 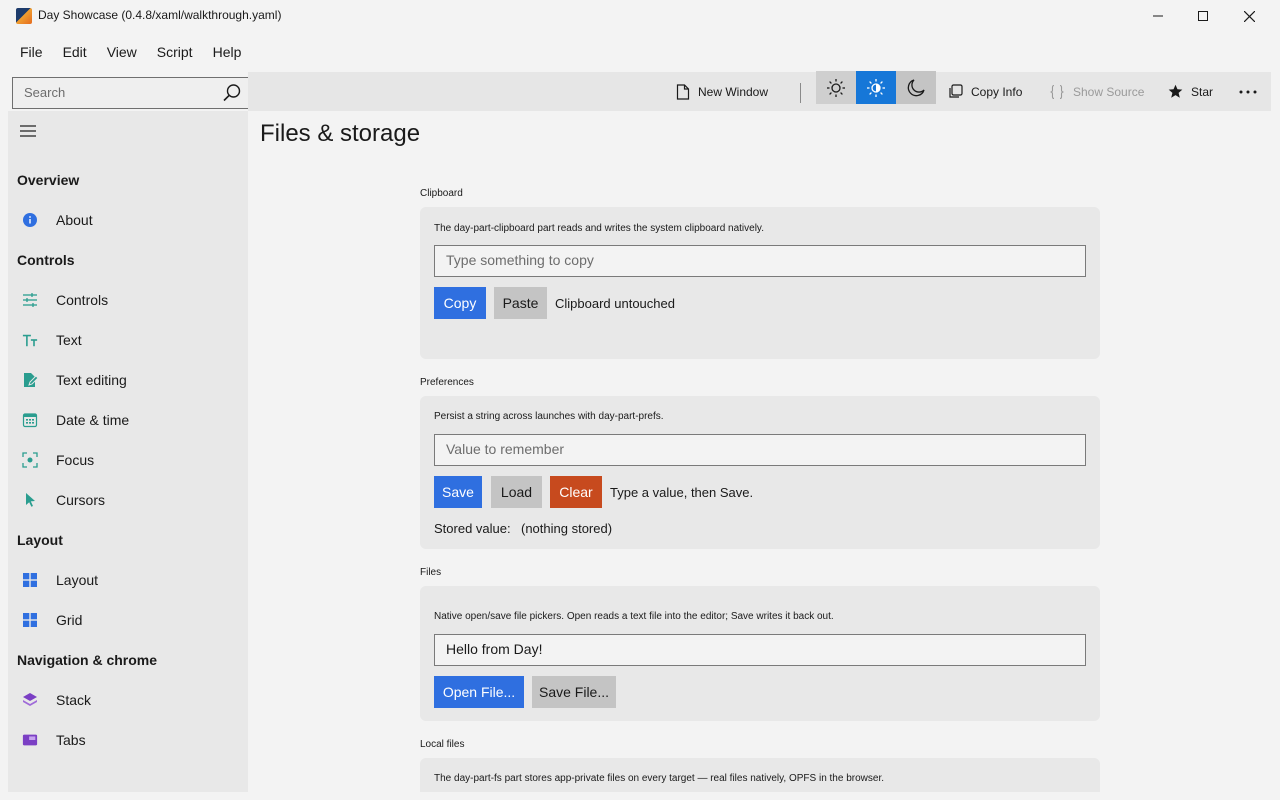 I want to click on dark-theme-icon, so click(x=916, y=87).